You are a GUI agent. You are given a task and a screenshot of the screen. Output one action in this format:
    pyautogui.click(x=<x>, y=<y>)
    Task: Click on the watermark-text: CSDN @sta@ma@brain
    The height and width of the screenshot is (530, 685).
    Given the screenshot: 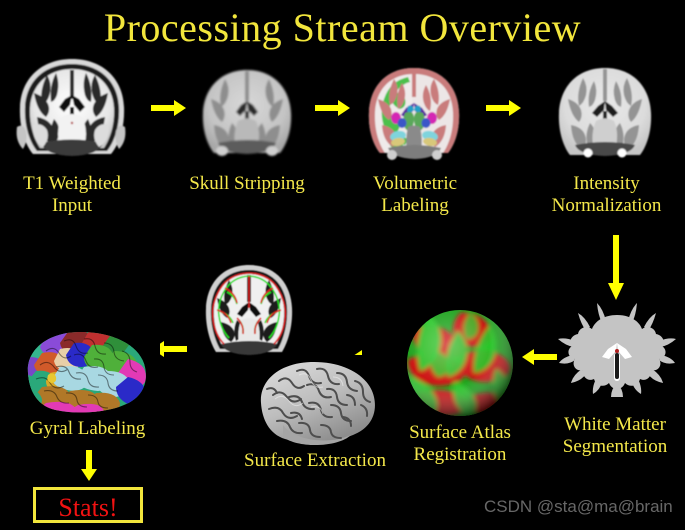 What is the action you would take?
    pyautogui.click(x=578, y=506)
    